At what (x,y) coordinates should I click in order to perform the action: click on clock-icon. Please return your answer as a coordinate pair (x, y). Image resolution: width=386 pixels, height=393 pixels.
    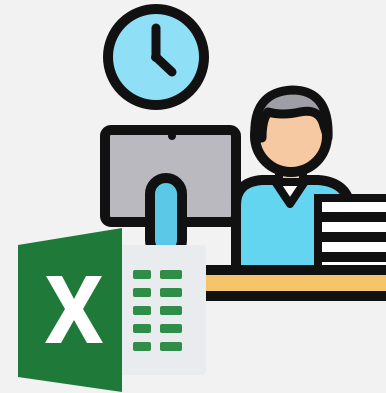
    Looking at the image, I should click on (156, 57).